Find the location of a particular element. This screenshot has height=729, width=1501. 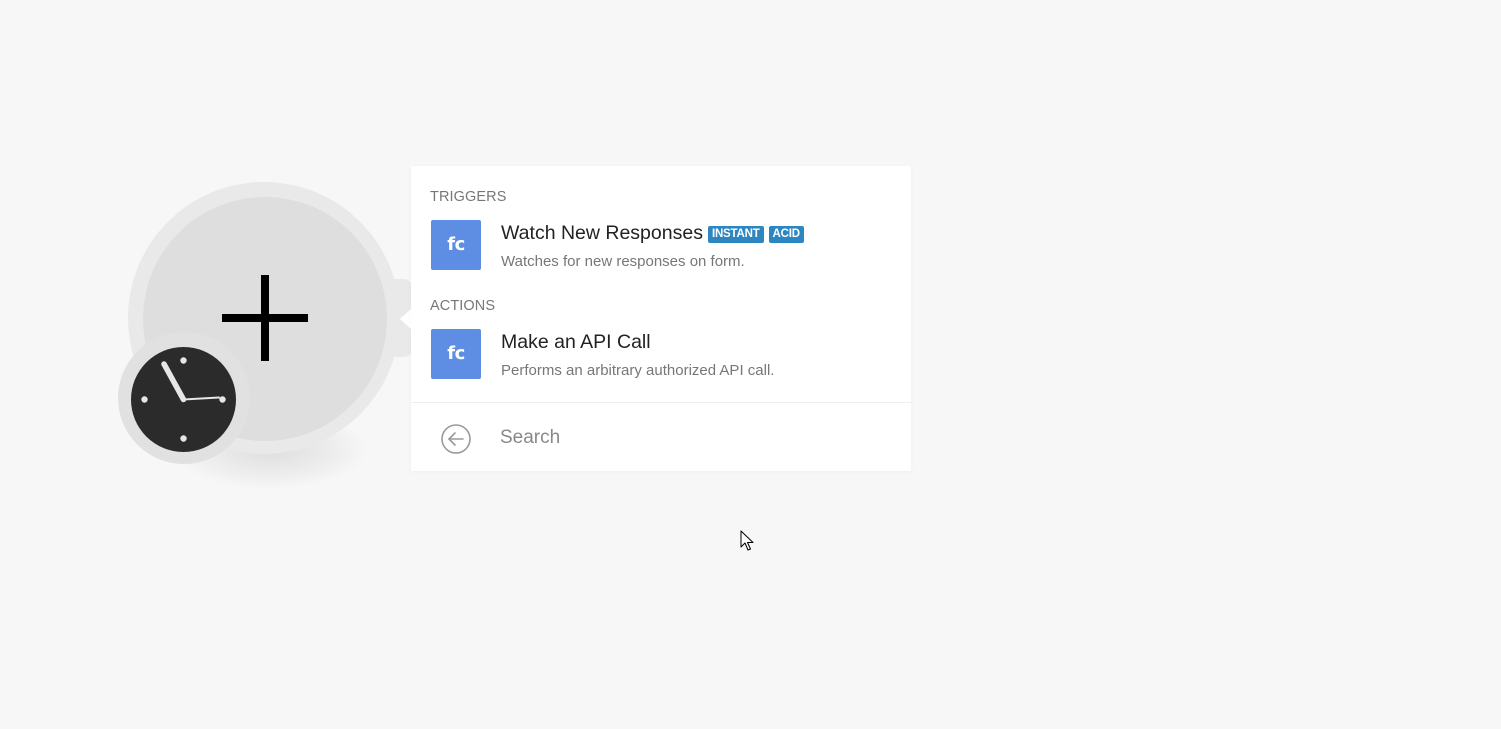

acid-badge: ACID is located at coordinates (786, 234).